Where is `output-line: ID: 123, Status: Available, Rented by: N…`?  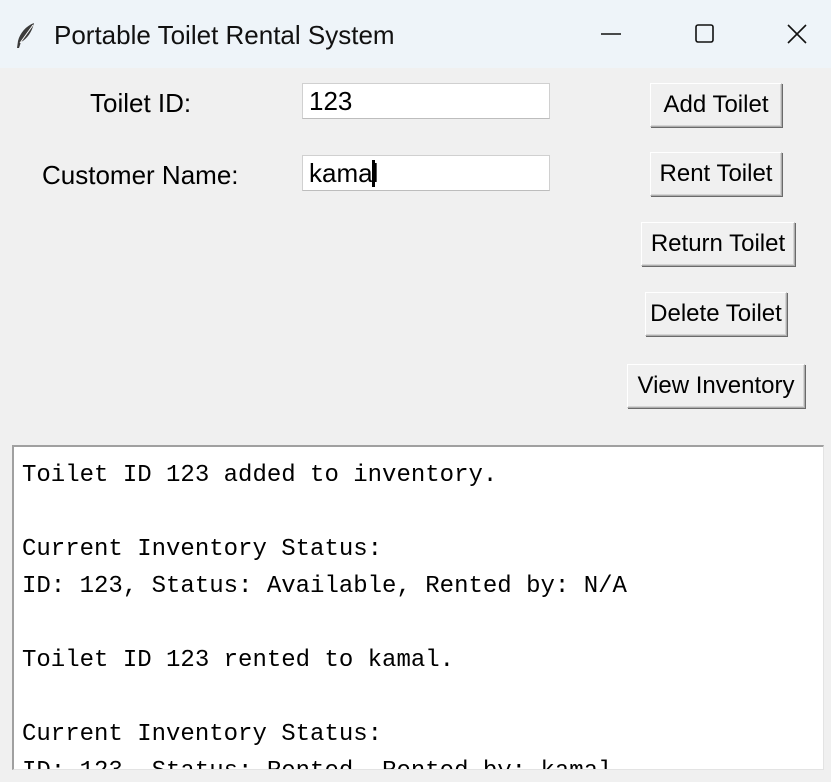 output-line: ID: 123, Status: Available, Rented by: N… is located at coordinates (324, 586).